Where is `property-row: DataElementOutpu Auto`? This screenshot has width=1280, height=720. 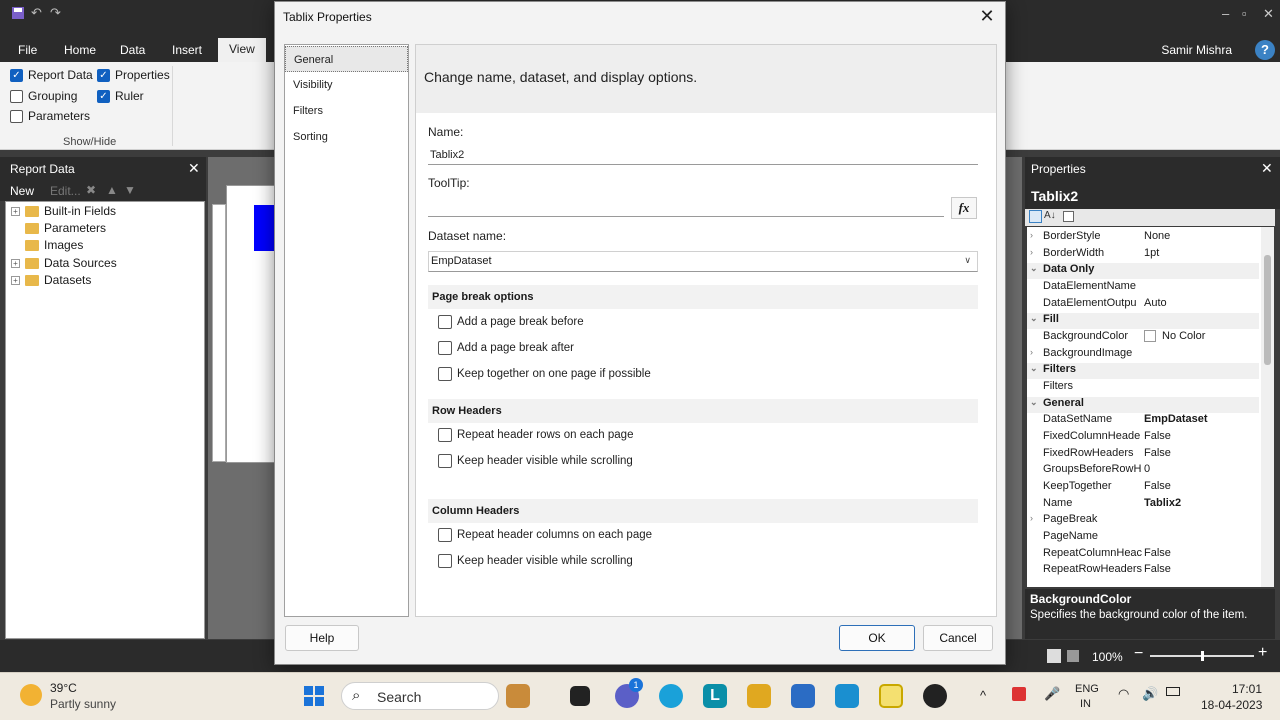
property-row: DataElementOutpu Auto is located at coordinates (1143, 305).